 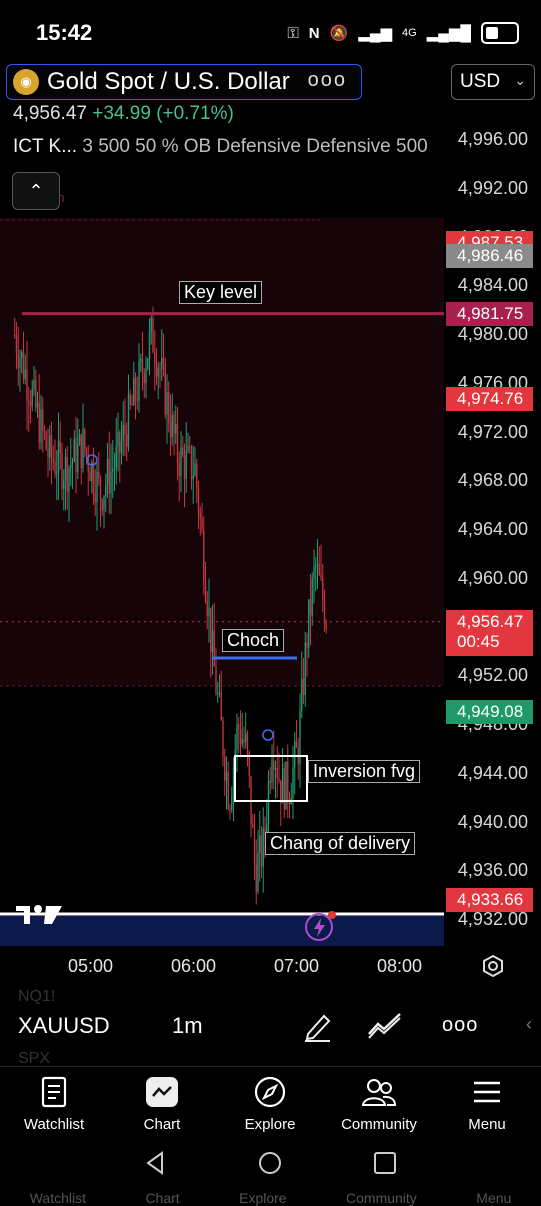 What do you see at coordinates (460, 1025) in the screenshot?
I see `toolbar-more-button: ooo` at bounding box center [460, 1025].